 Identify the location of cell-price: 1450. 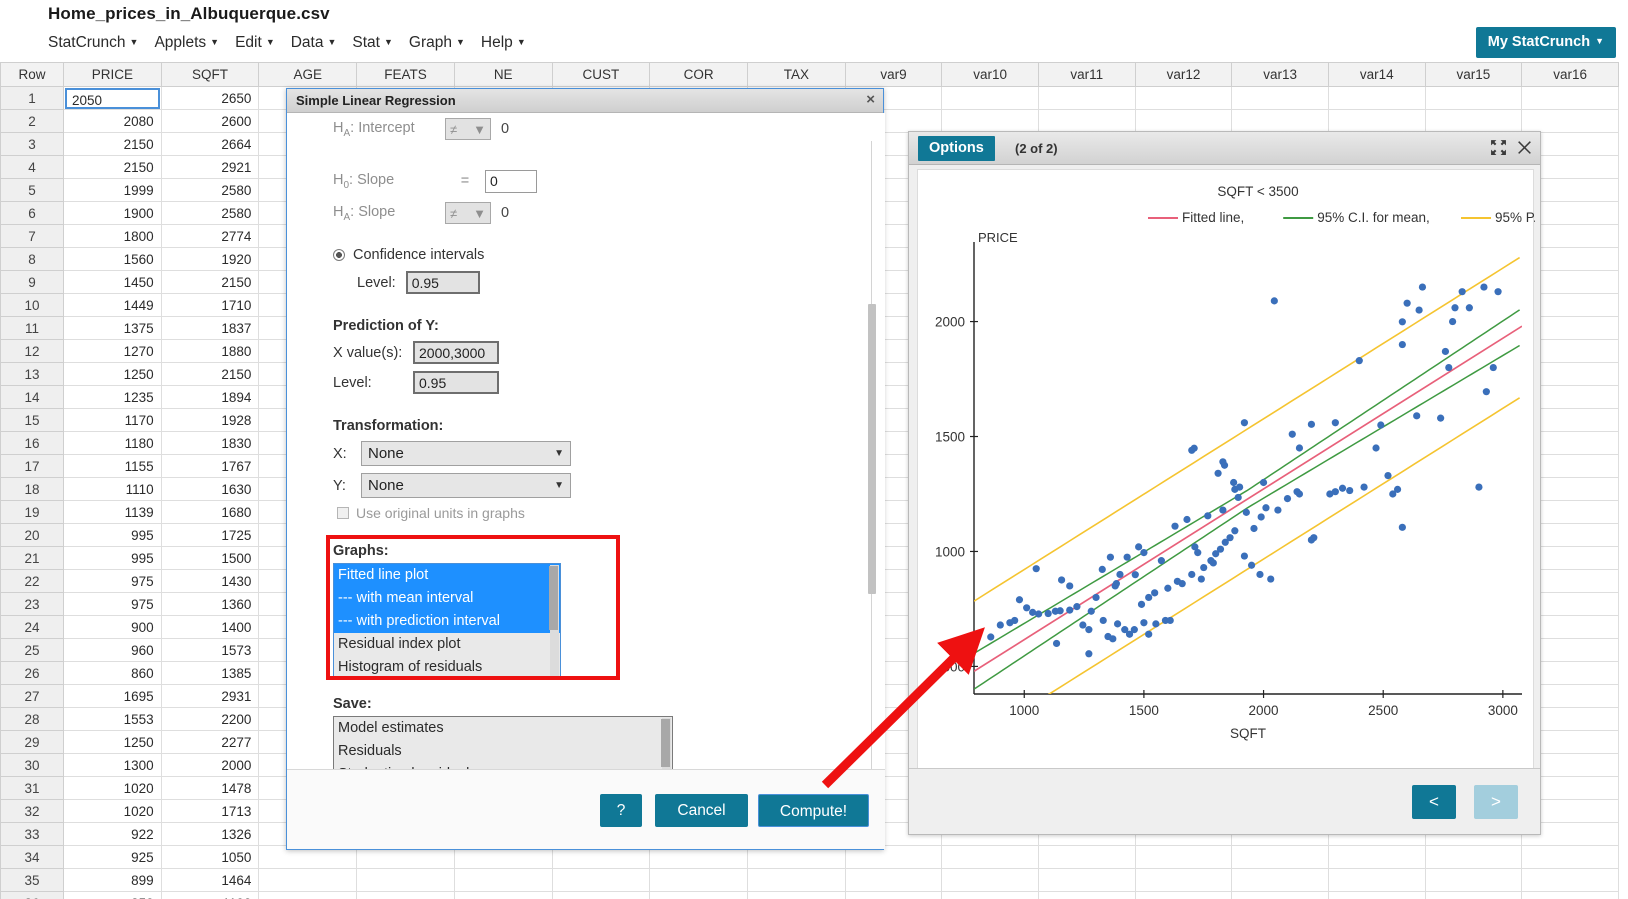
(112, 282).